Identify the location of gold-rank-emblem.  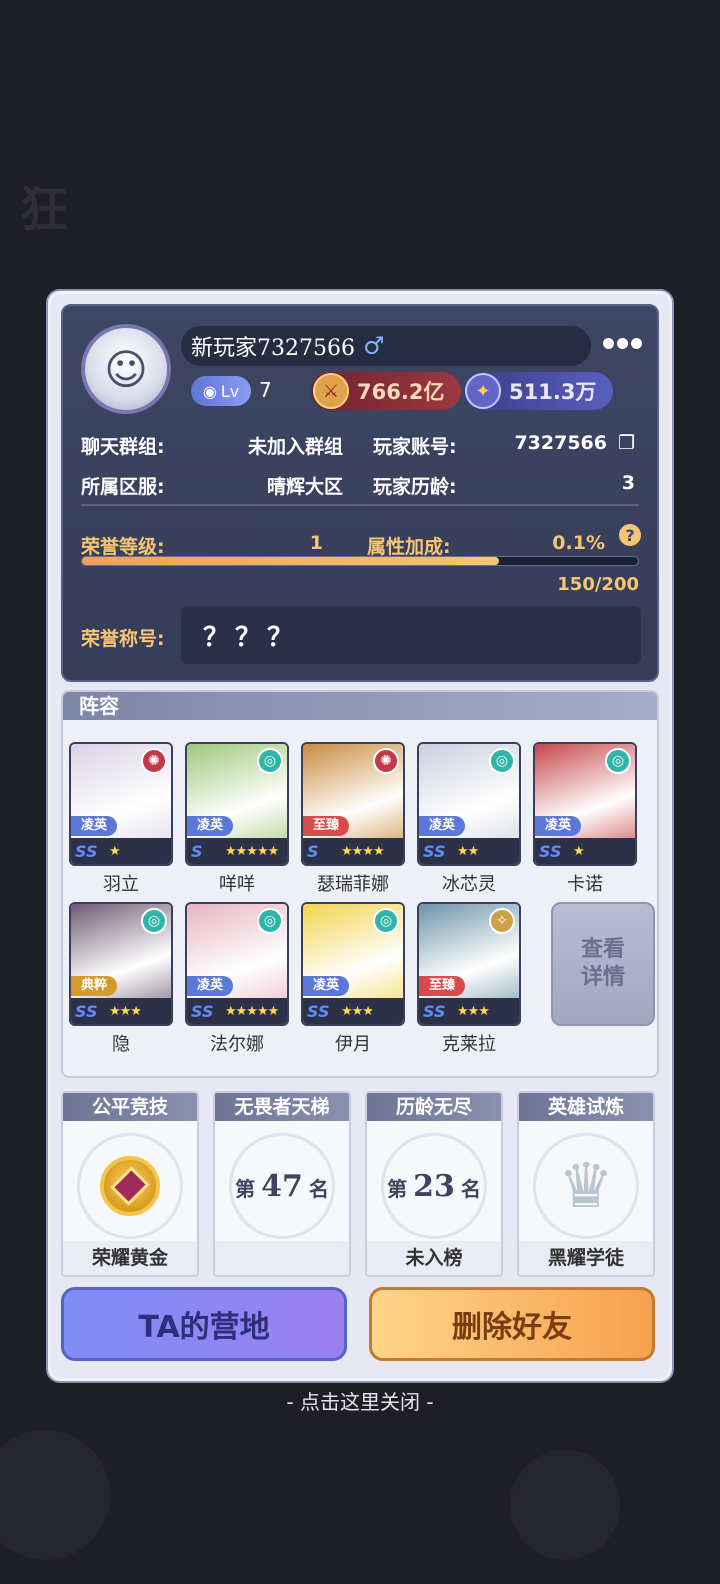
(130, 1186).